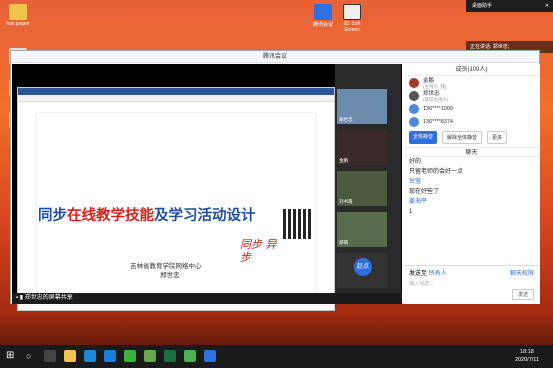  Describe the element at coordinates (176, 91) in the screenshot. I see `ppt-titlebar` at that location.